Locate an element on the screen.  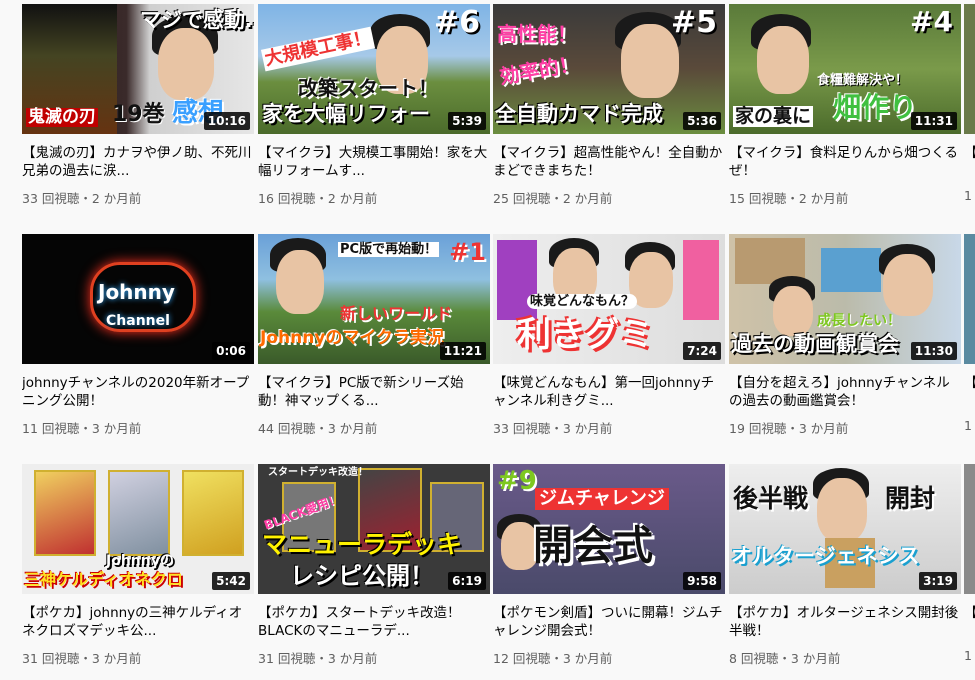
video-thumbnail: 後半戦 開封 オルタージェネシス 3:19 is located at coordinates (845, 529).